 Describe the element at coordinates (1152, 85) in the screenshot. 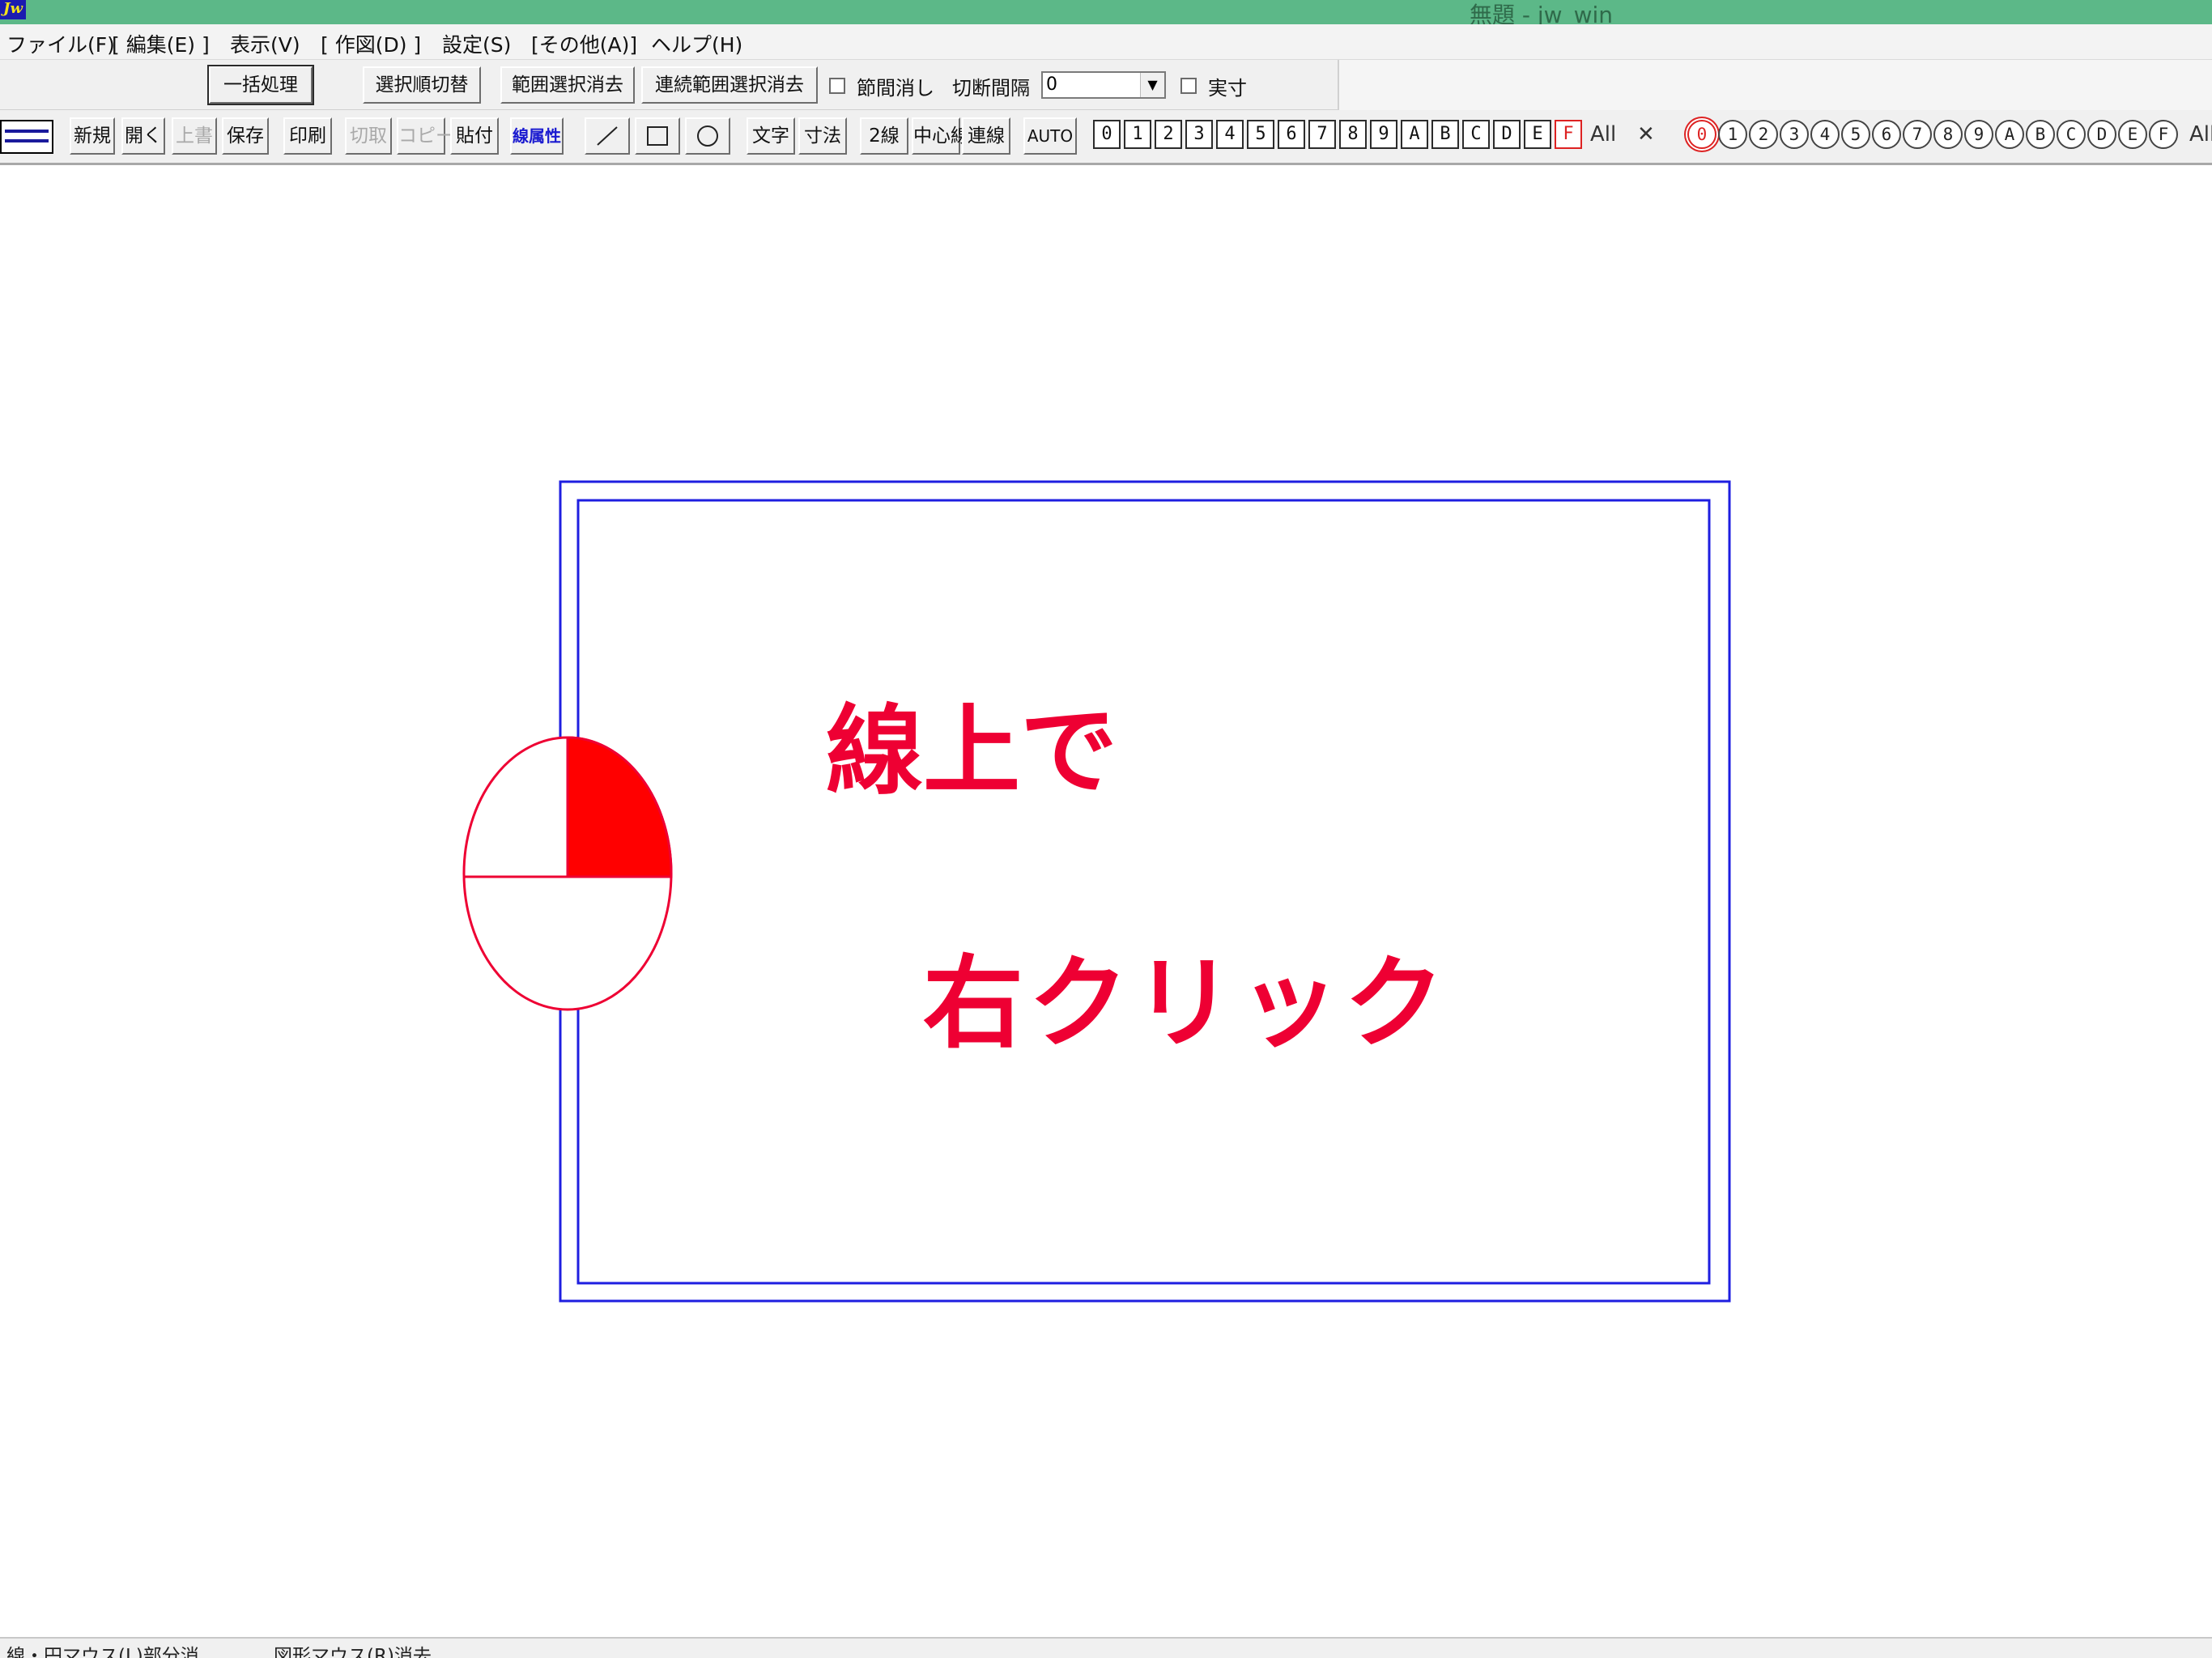

I see `chevron-down-icon: ▼` at that location.